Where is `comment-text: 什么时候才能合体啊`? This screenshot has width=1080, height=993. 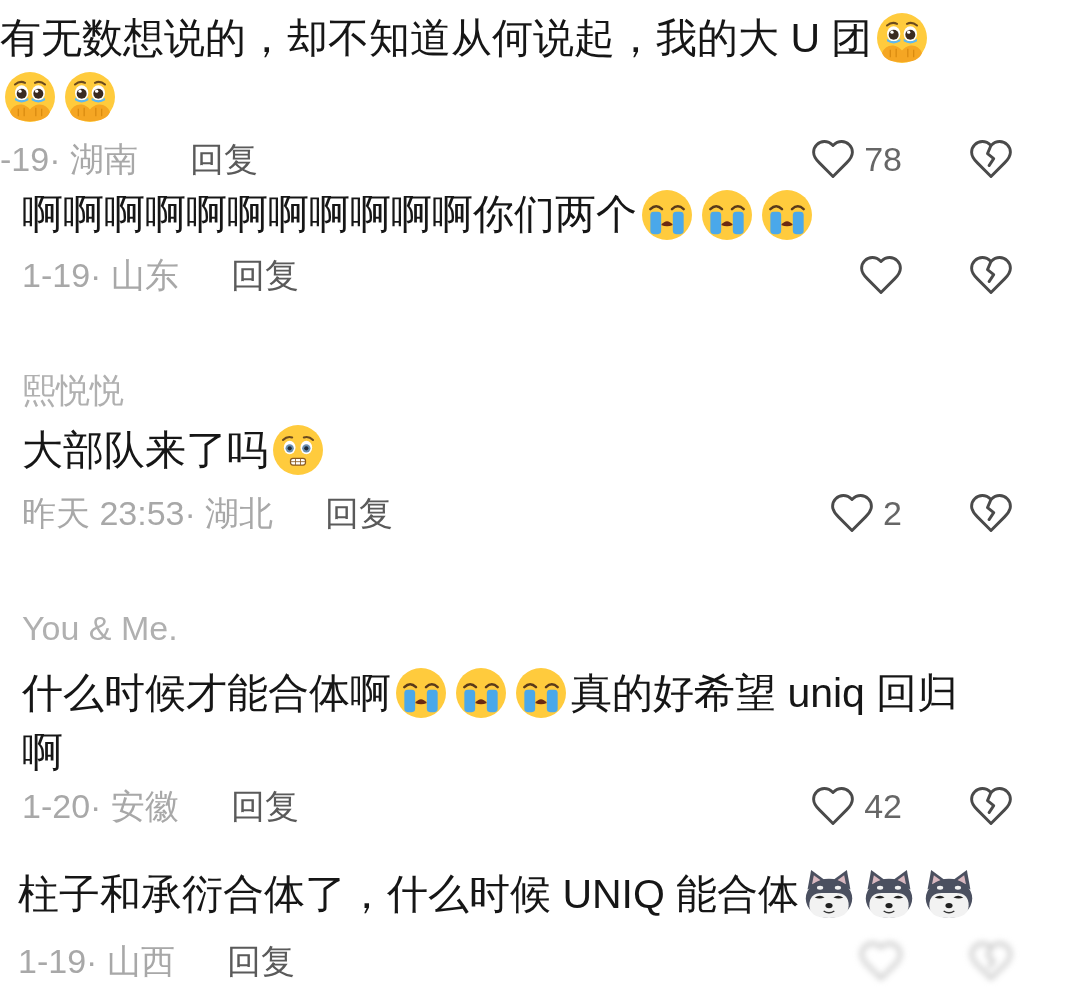 comment-text: 什么时候才能合体啊 is located at coordinates (206, 692).